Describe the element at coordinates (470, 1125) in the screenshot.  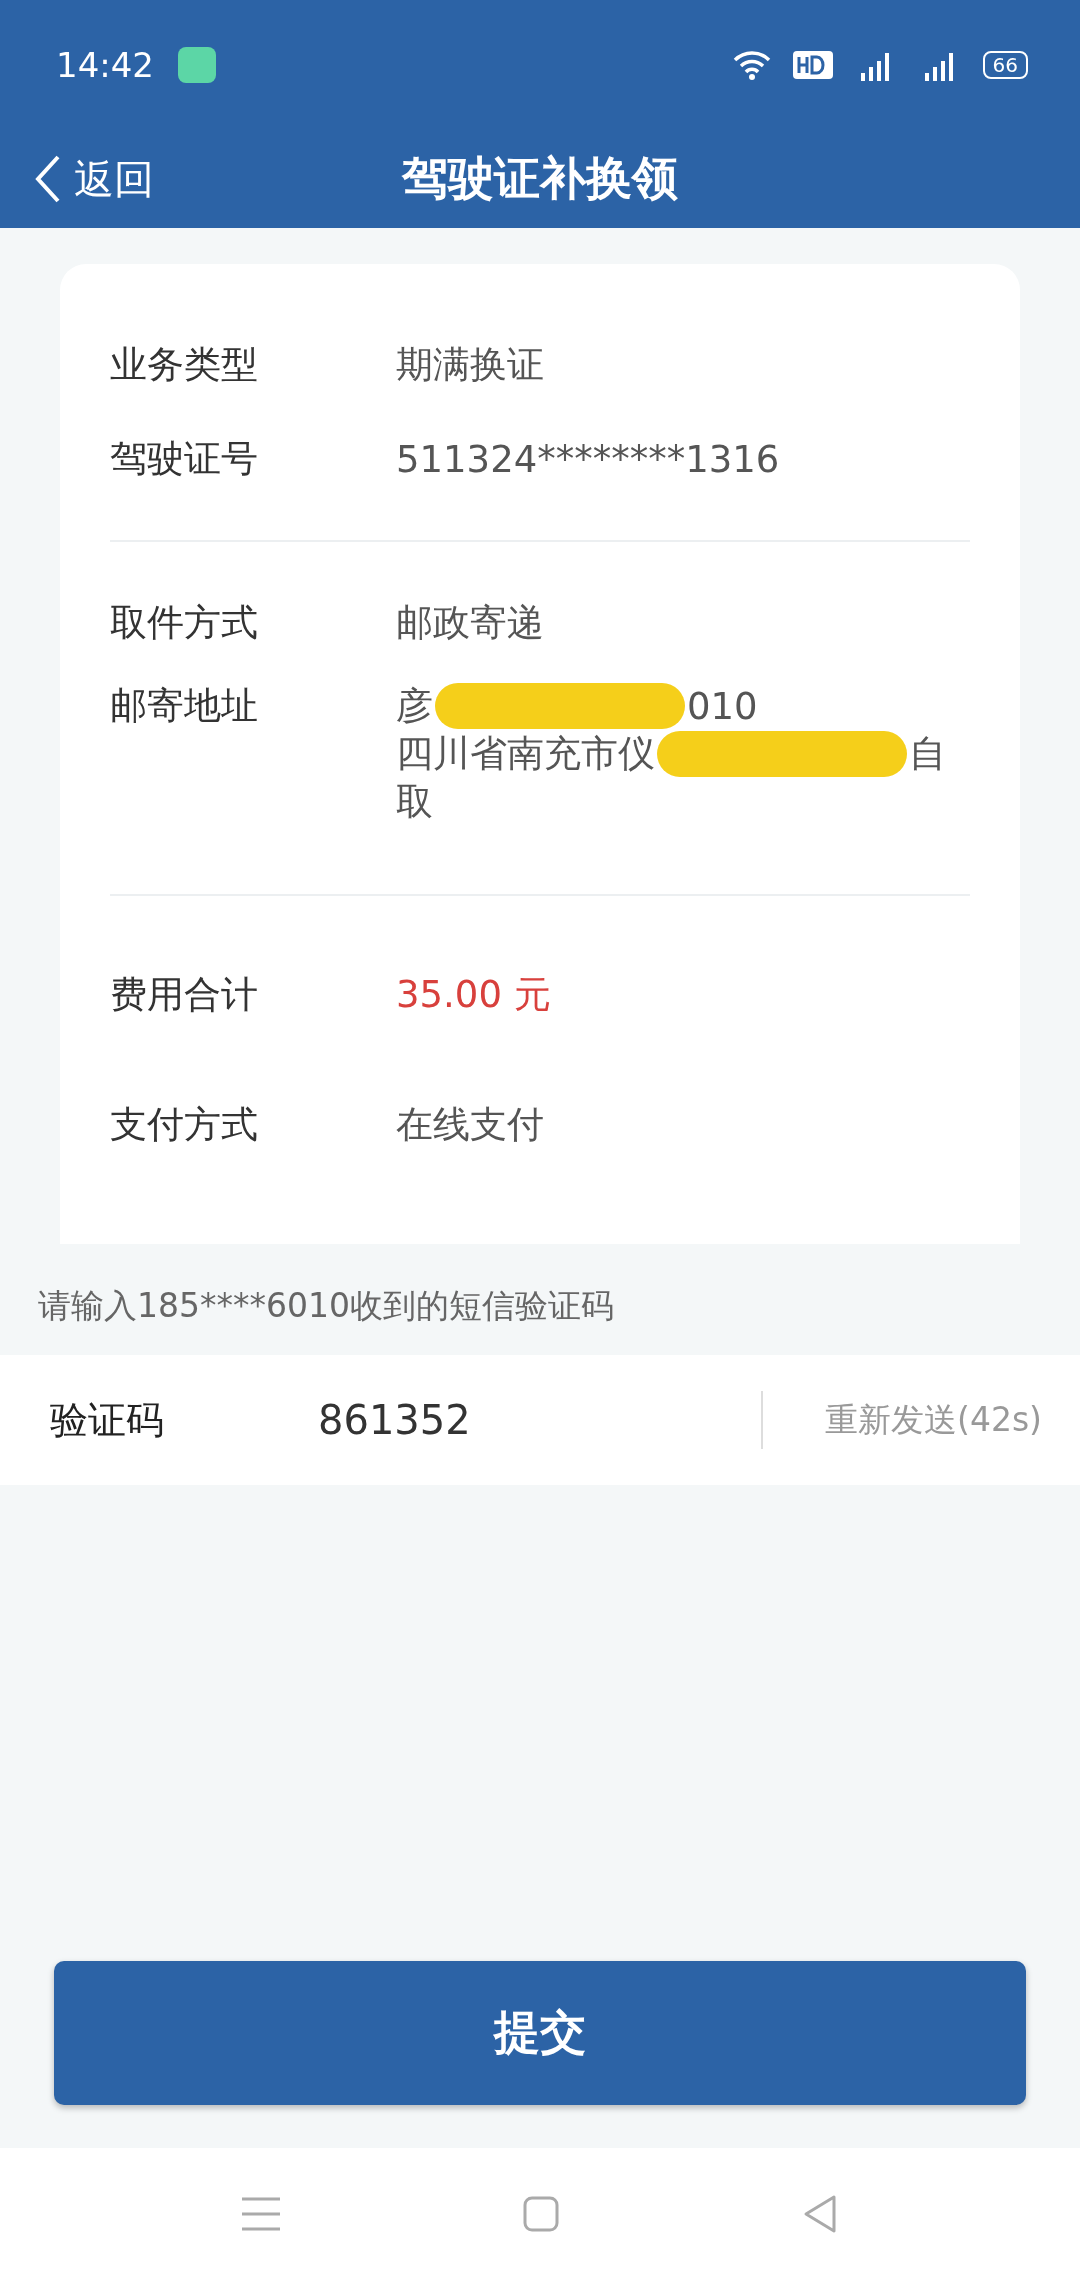
I see `field-value: 在线支付` at that location.